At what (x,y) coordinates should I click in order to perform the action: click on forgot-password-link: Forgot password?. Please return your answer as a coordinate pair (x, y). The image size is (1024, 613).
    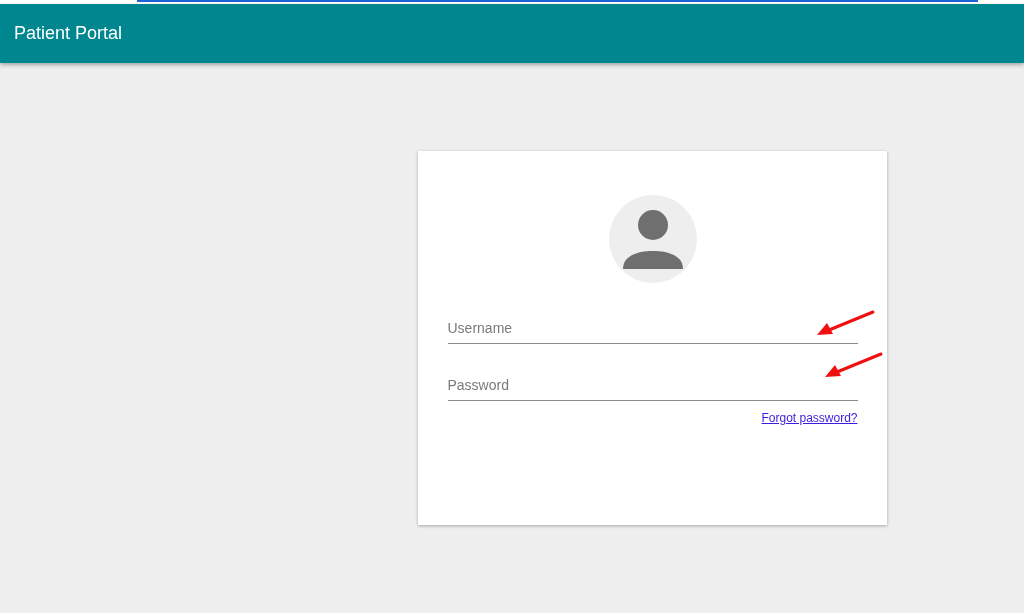
    Looking at the image, I should click on (809, 418).